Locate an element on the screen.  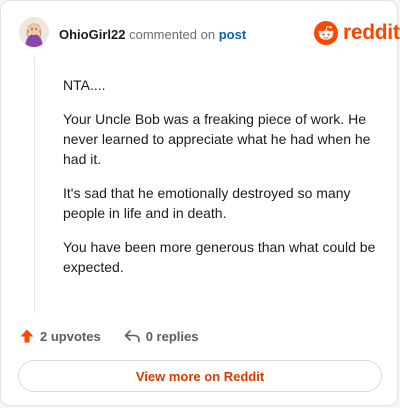
reply-count: 0 replies is located at coordinates (172, 336).